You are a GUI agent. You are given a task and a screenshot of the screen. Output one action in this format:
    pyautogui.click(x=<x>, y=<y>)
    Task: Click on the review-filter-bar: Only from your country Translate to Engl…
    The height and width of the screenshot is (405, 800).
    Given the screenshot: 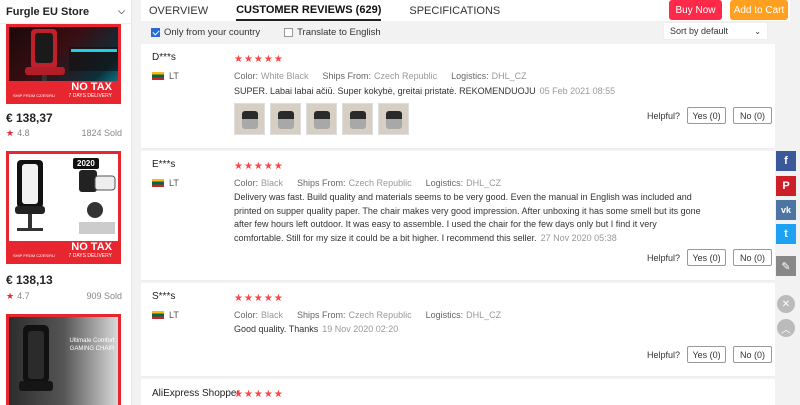 What is the action you would take?
    pyautogui.click(x=465, y=32)
    